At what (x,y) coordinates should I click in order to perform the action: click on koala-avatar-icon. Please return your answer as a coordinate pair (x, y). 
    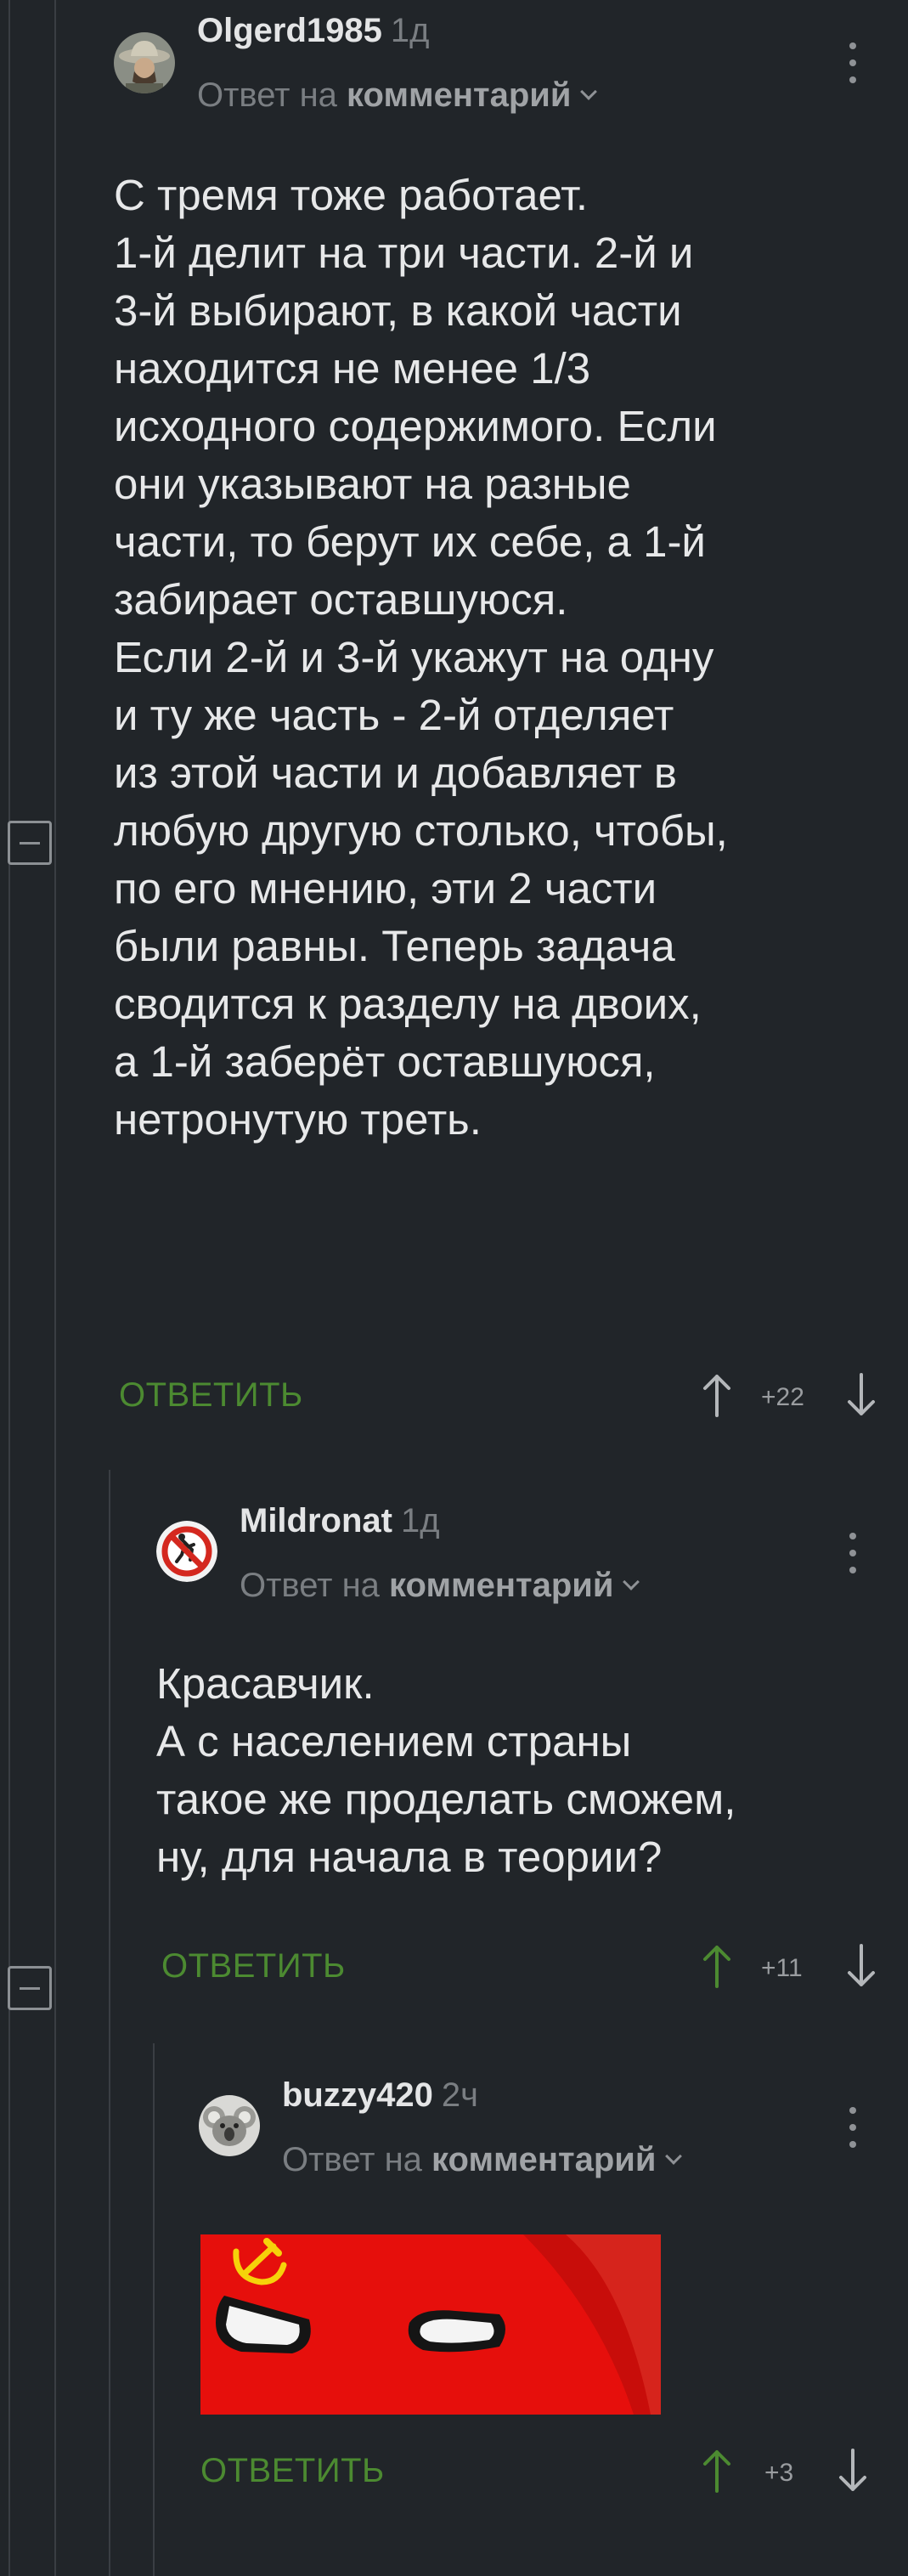
    Looking at the image, I should click on (229, 2125).